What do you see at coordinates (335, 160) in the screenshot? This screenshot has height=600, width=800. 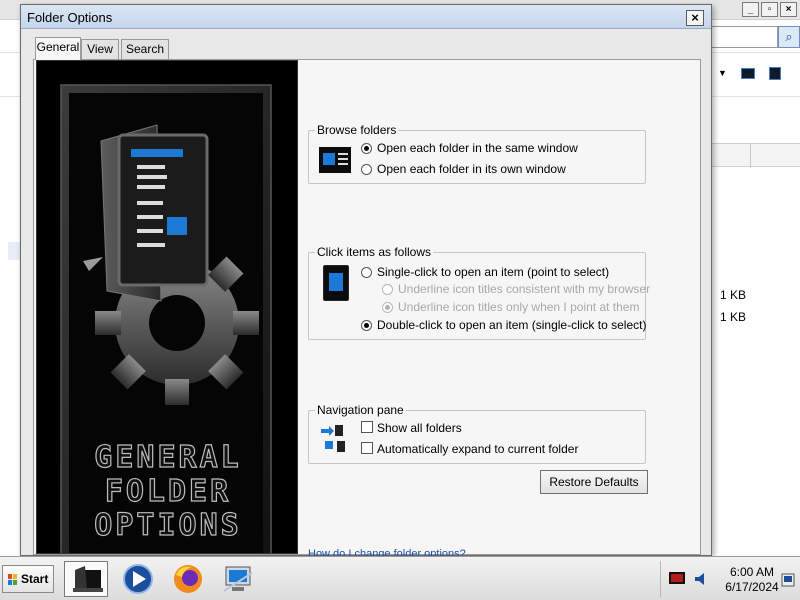 I see `browse-folders-icon` at bounding box center [335, 160].